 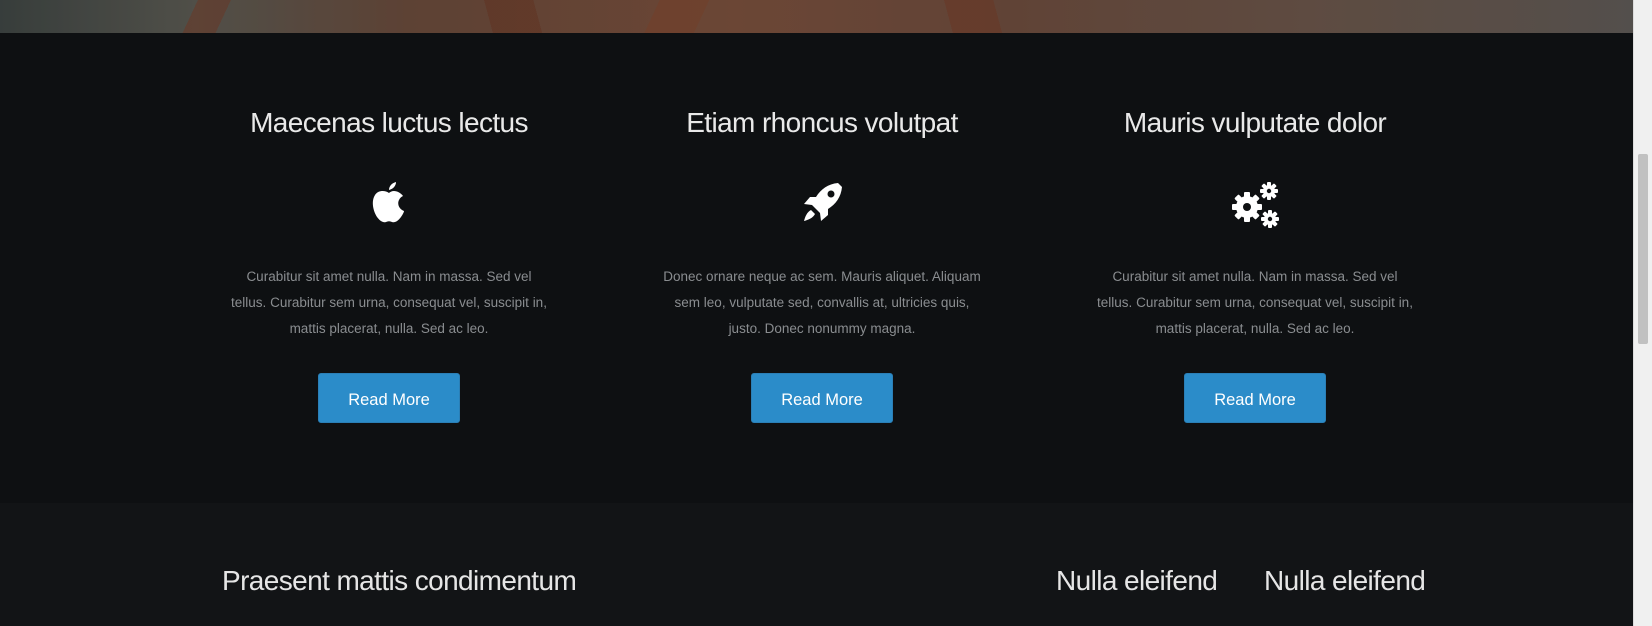 I want to click on hero-banner-image, so click(x=817, y=16).